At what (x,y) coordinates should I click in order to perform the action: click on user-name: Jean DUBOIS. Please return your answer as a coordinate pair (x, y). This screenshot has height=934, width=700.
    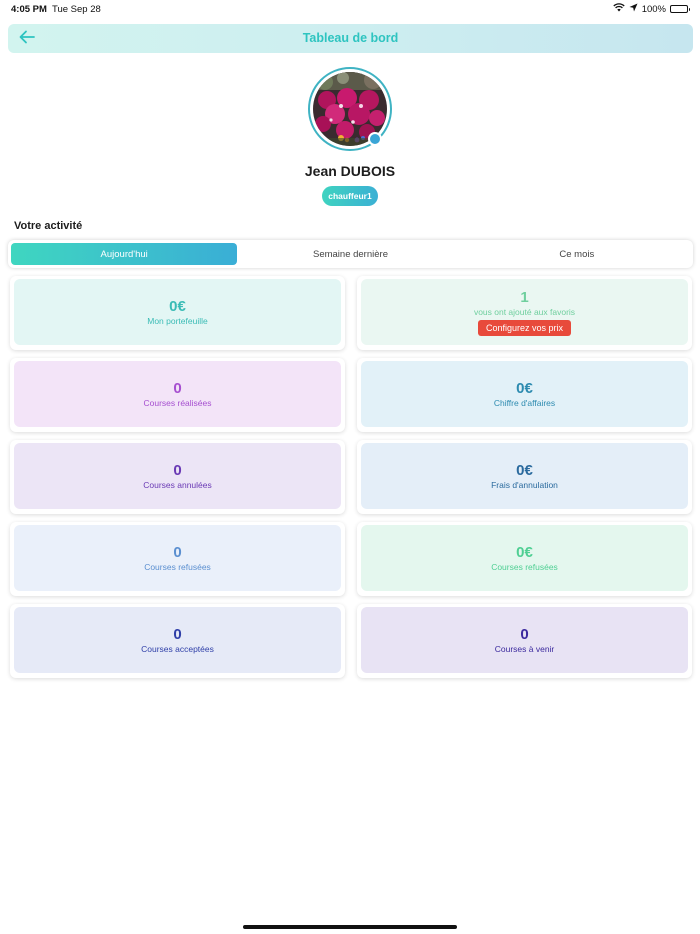
    Looking at the image, I should click on (350, 171).